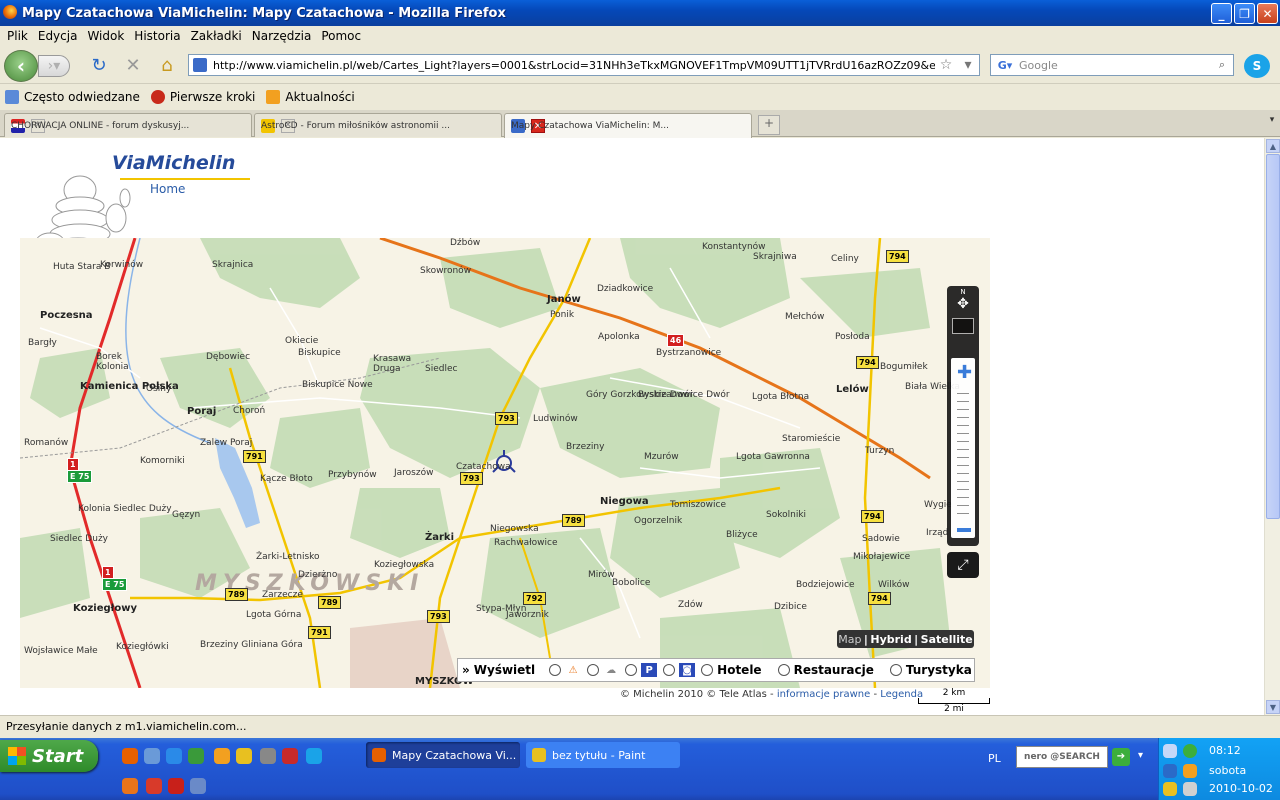  What do you see at coordinates (593, 670) in the screenshot?
I see `weather-radio` at bounding box center [593, 670].